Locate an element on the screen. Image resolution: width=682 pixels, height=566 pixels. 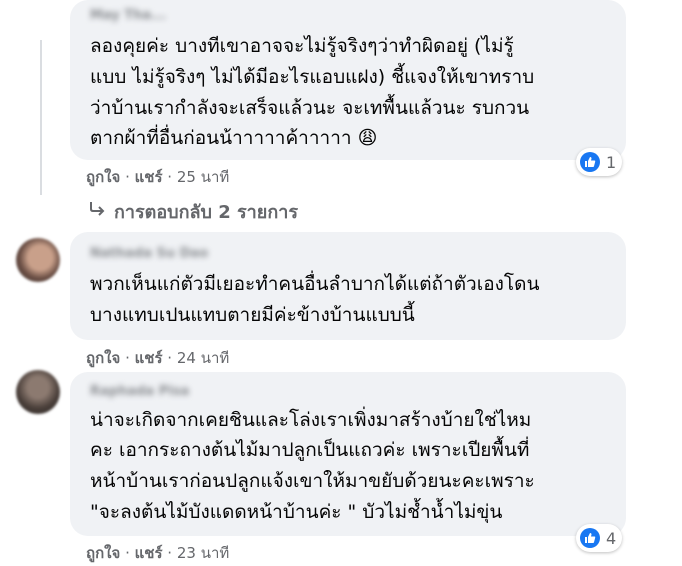
view-replies-link: การตอบกลับ 2 รายการ is located at coordinates (193, 211).